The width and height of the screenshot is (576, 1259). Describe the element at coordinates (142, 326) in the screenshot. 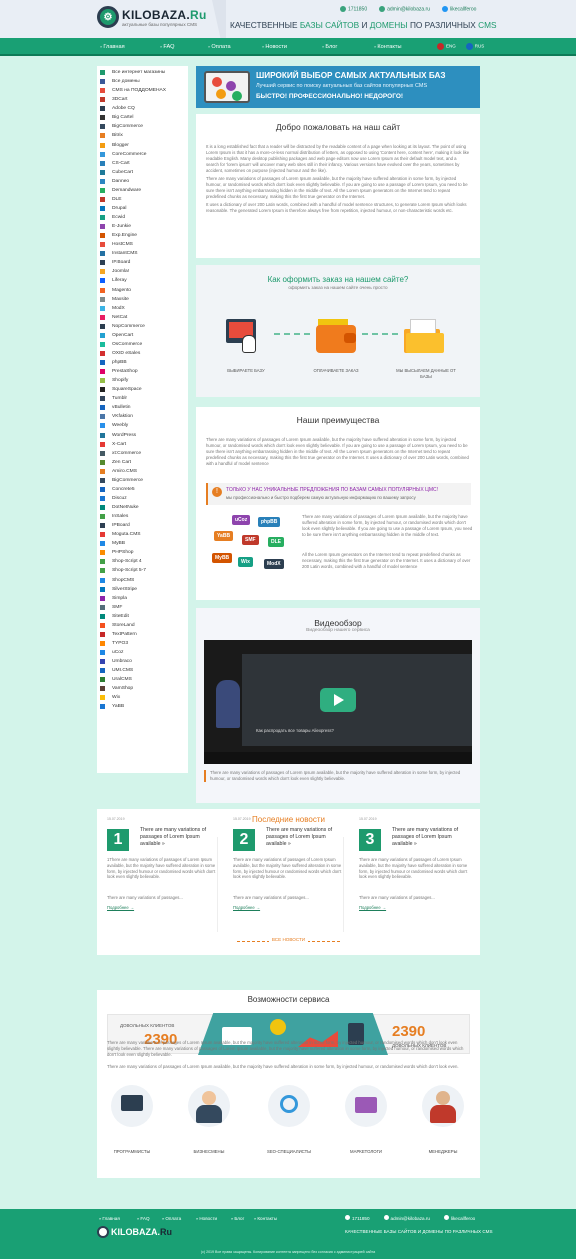

I see `sidebar-item: NopCommerce` at that location.